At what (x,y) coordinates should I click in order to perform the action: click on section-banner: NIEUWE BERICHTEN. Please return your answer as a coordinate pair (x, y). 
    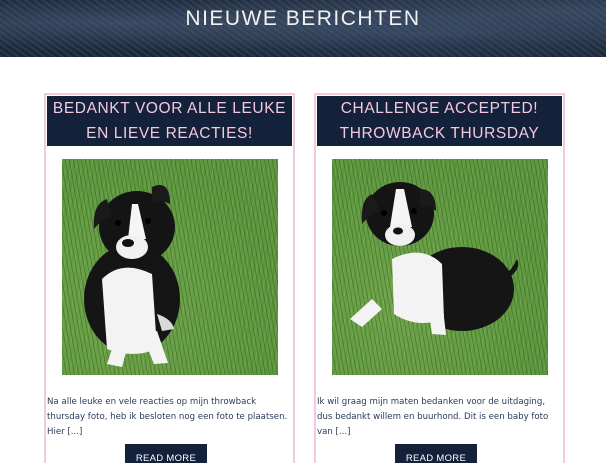
    Looking at the image, I should click on (303, 28).